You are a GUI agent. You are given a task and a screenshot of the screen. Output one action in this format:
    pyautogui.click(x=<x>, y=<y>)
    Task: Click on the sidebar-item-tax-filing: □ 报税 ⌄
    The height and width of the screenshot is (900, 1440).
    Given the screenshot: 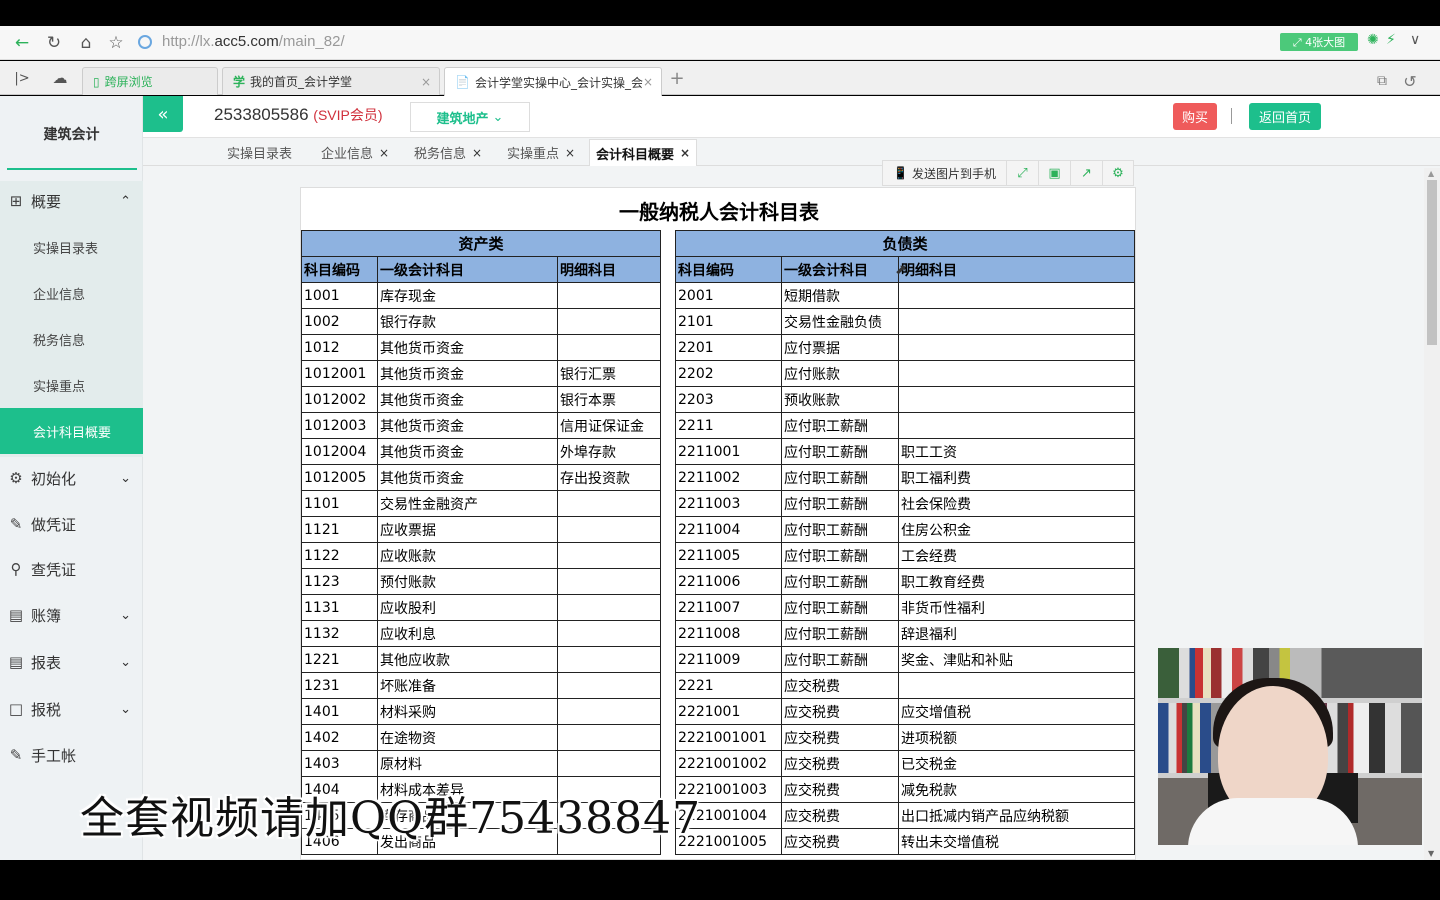 What is the action you would take?
    pyautogui.click(x=71, y=709)
    